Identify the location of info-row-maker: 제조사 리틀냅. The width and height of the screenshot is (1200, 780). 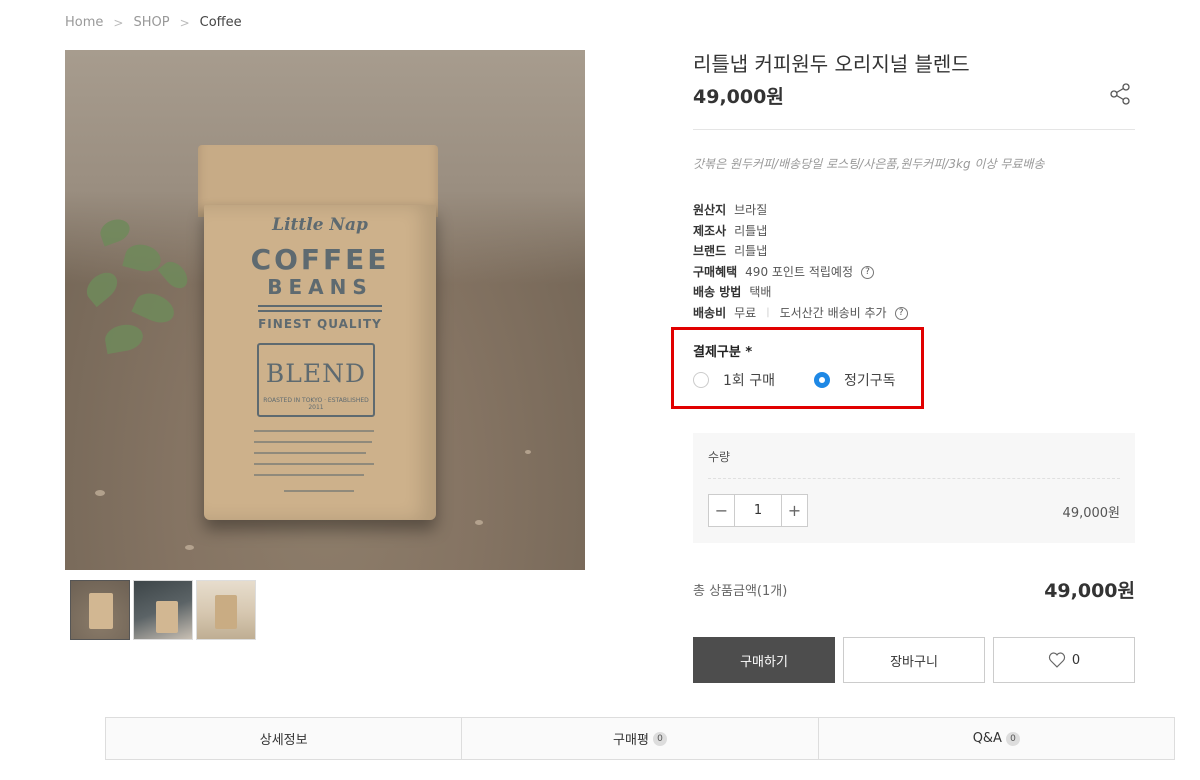
(800, 231).